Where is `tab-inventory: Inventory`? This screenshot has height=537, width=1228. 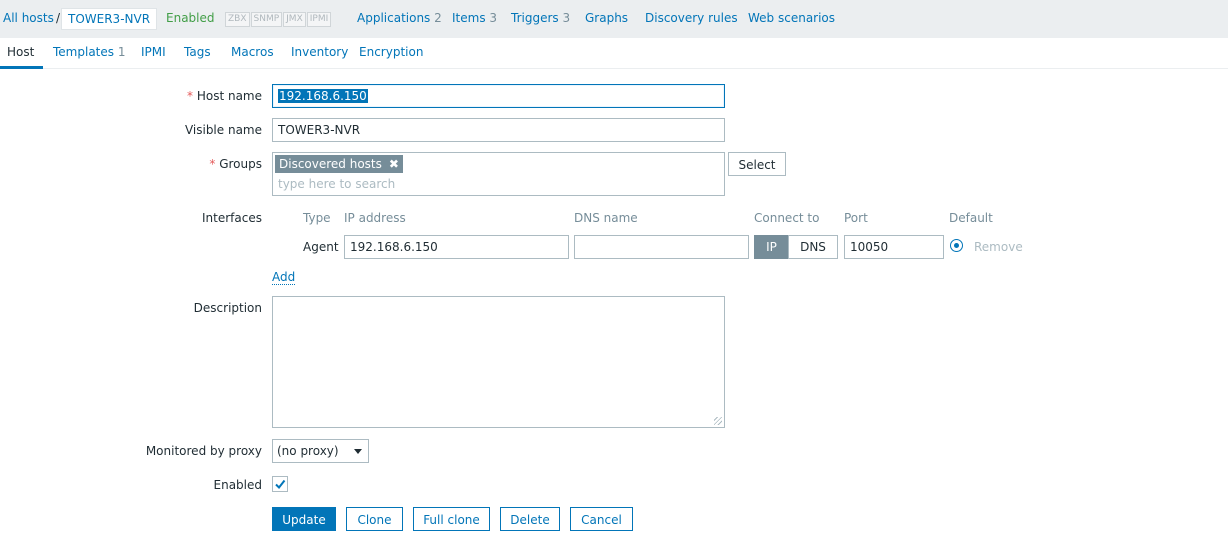
tab-inventory: Inventory is located at coordinates (319, 52).